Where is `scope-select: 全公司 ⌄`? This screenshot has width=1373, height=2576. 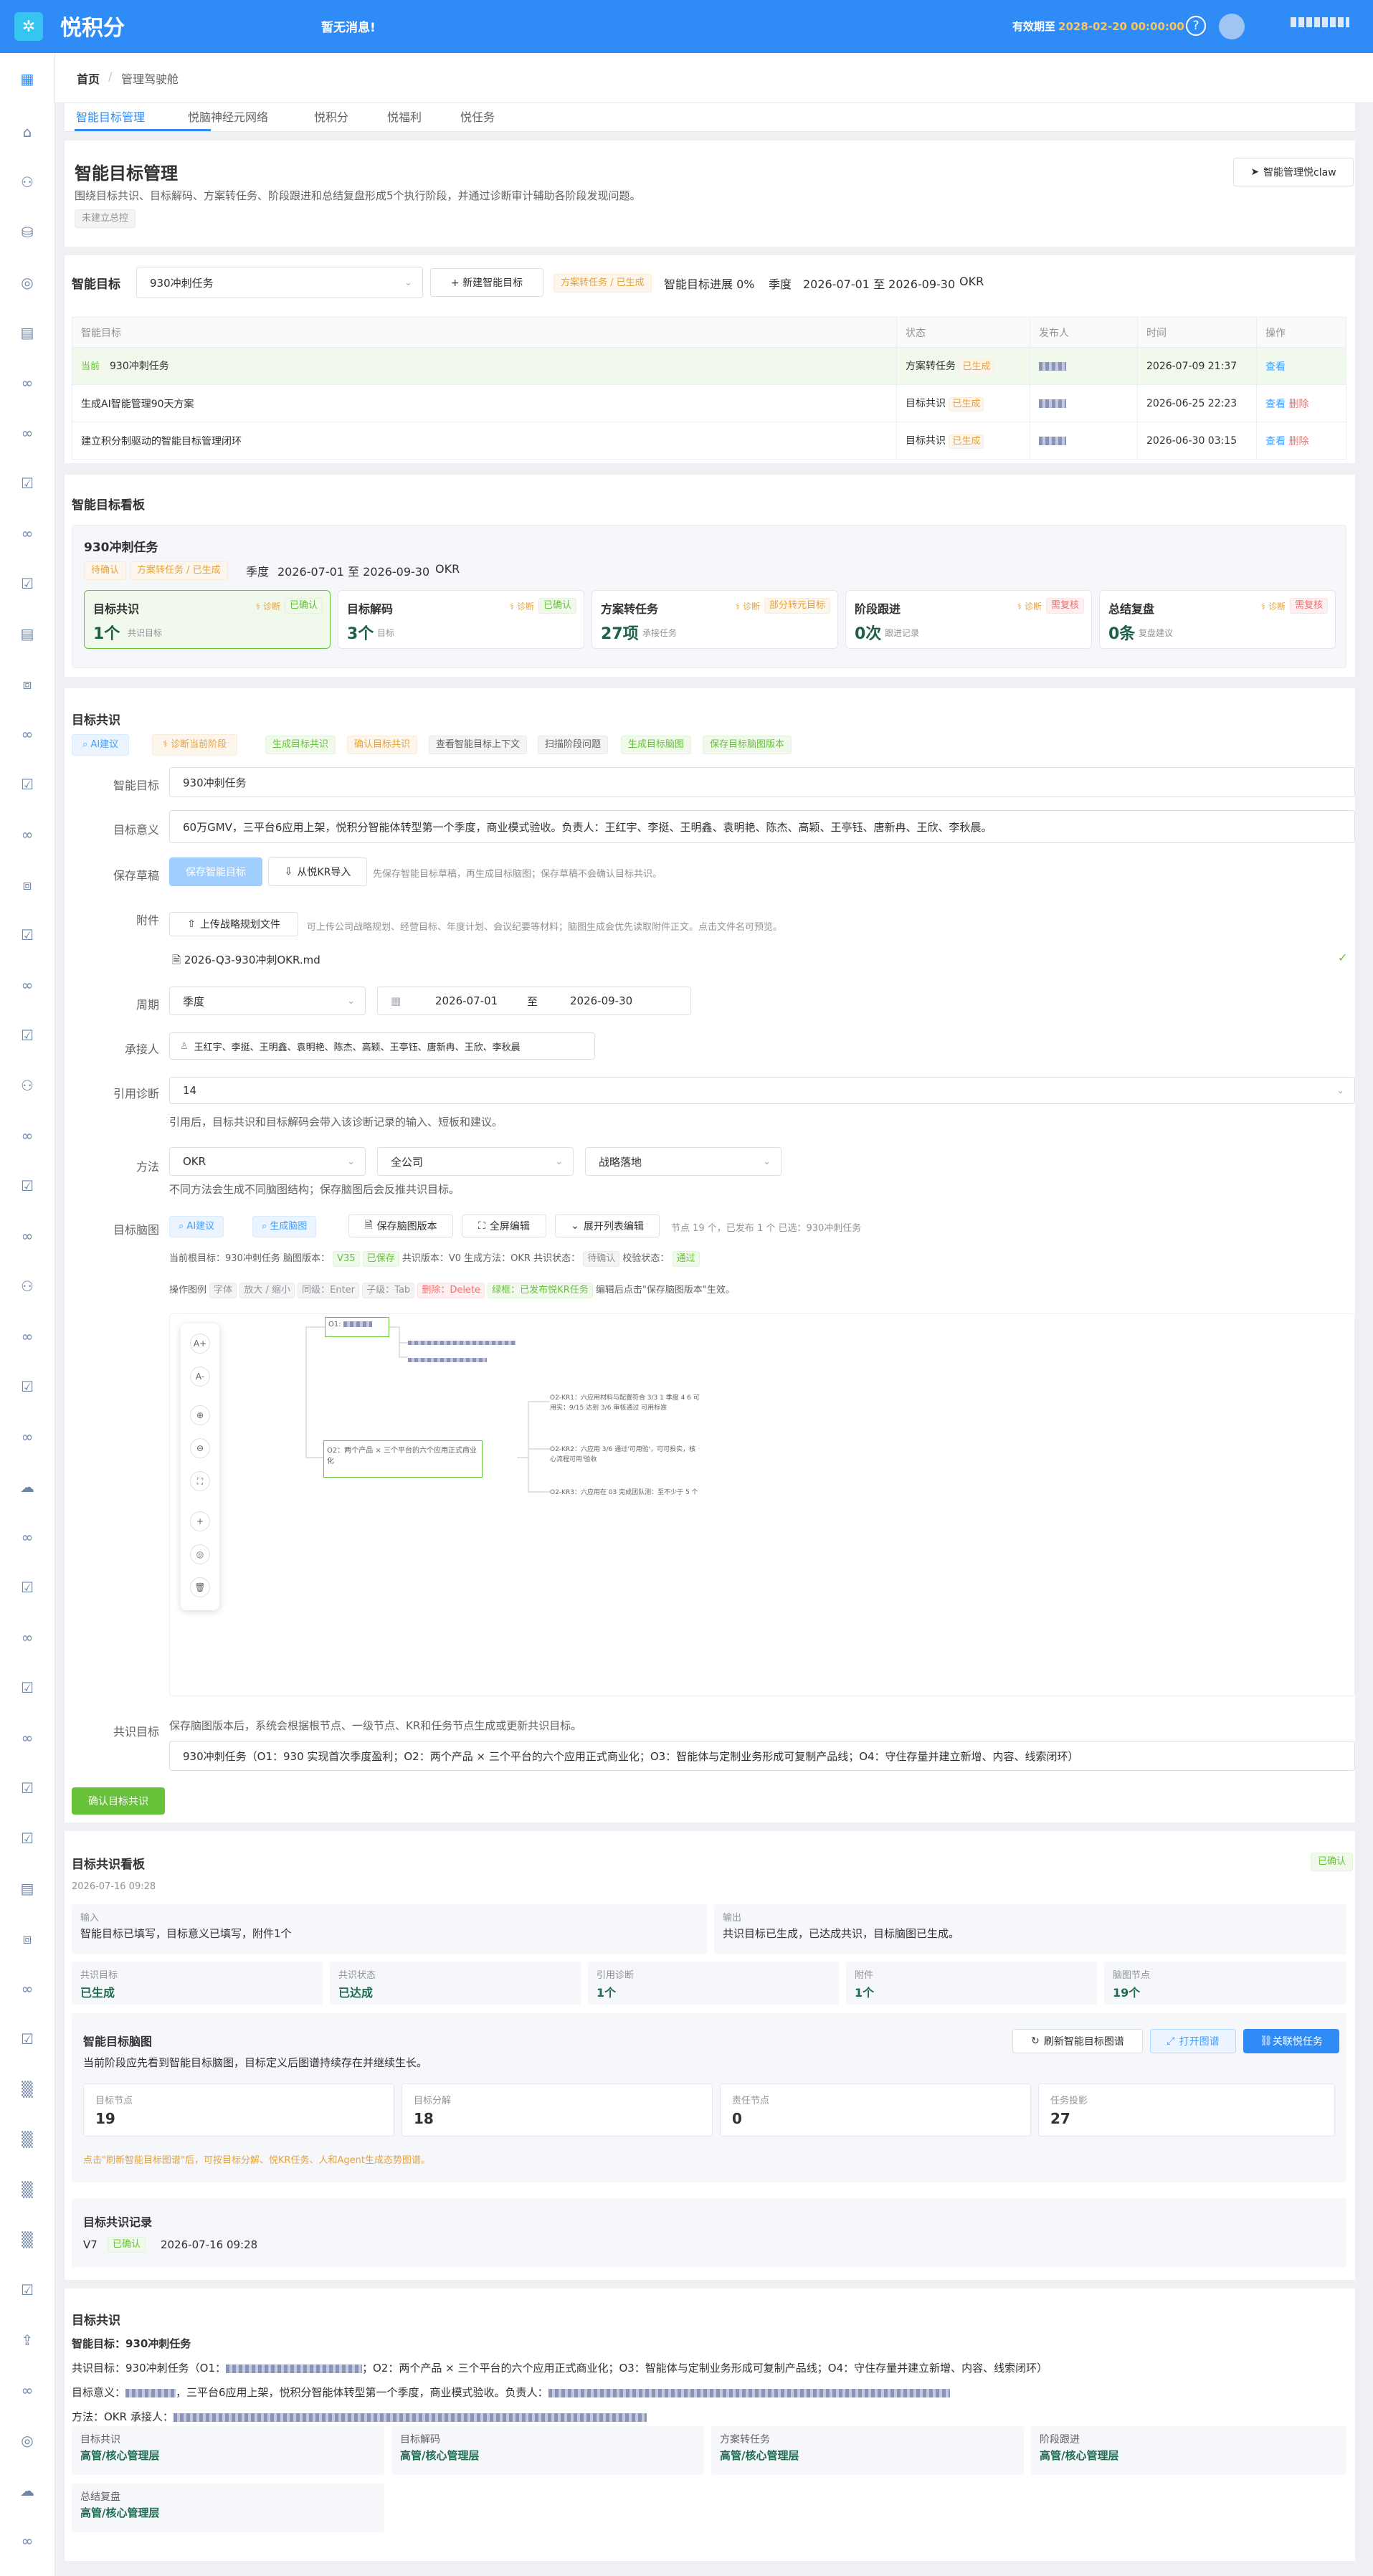 scope-select: 全公司 ⌄ is located at coordinates (475, 1161).